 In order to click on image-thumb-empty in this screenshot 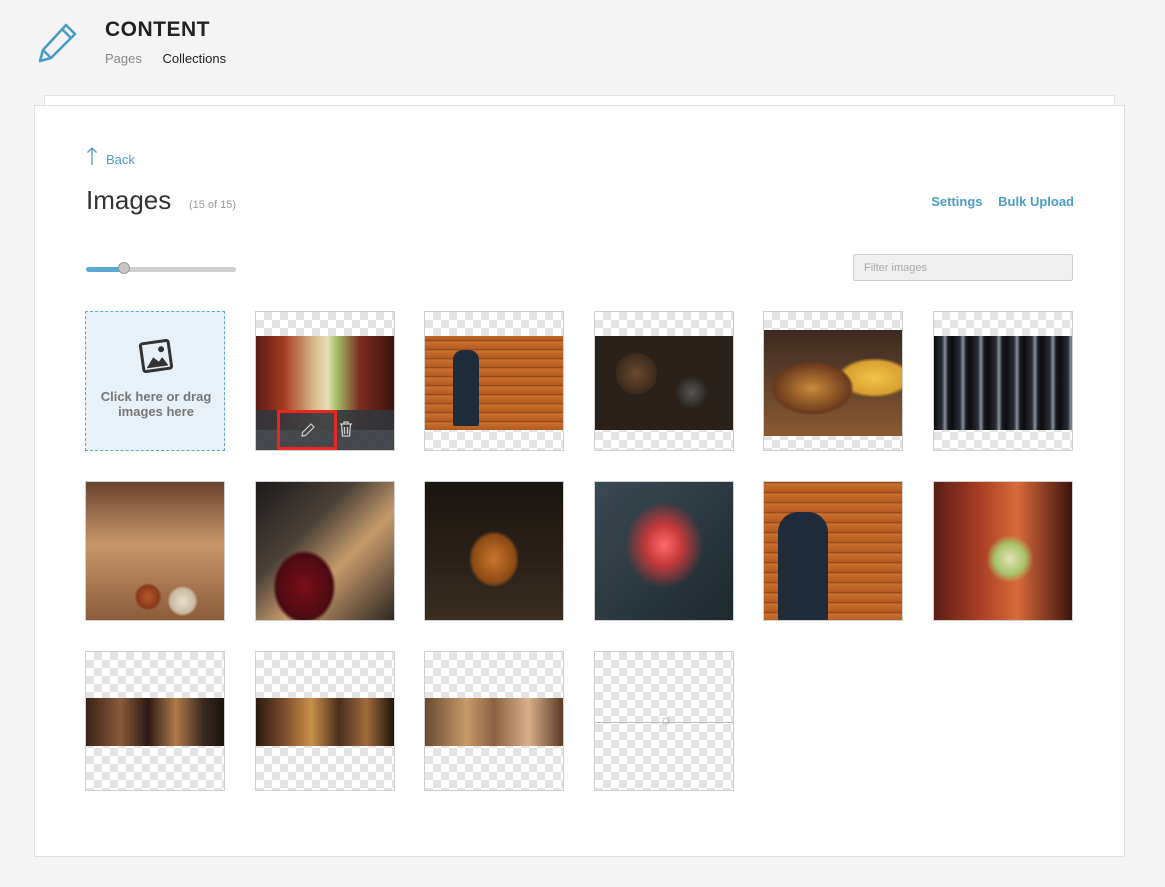, I will do `click(664, 721)`.